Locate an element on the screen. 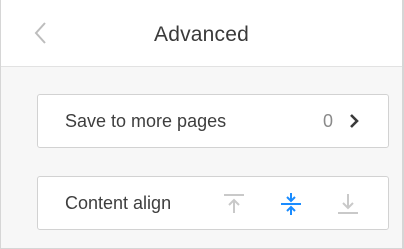 This screenshot has height=249, width=404. page-title: Advanced is located at coordinates (201, 34).